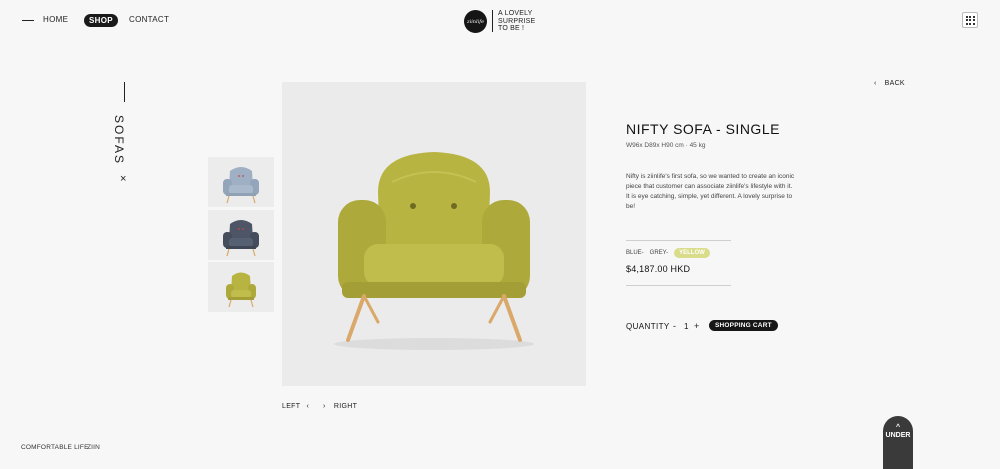  I want to click on back-button: ‹ BACK, so click(889, 83).